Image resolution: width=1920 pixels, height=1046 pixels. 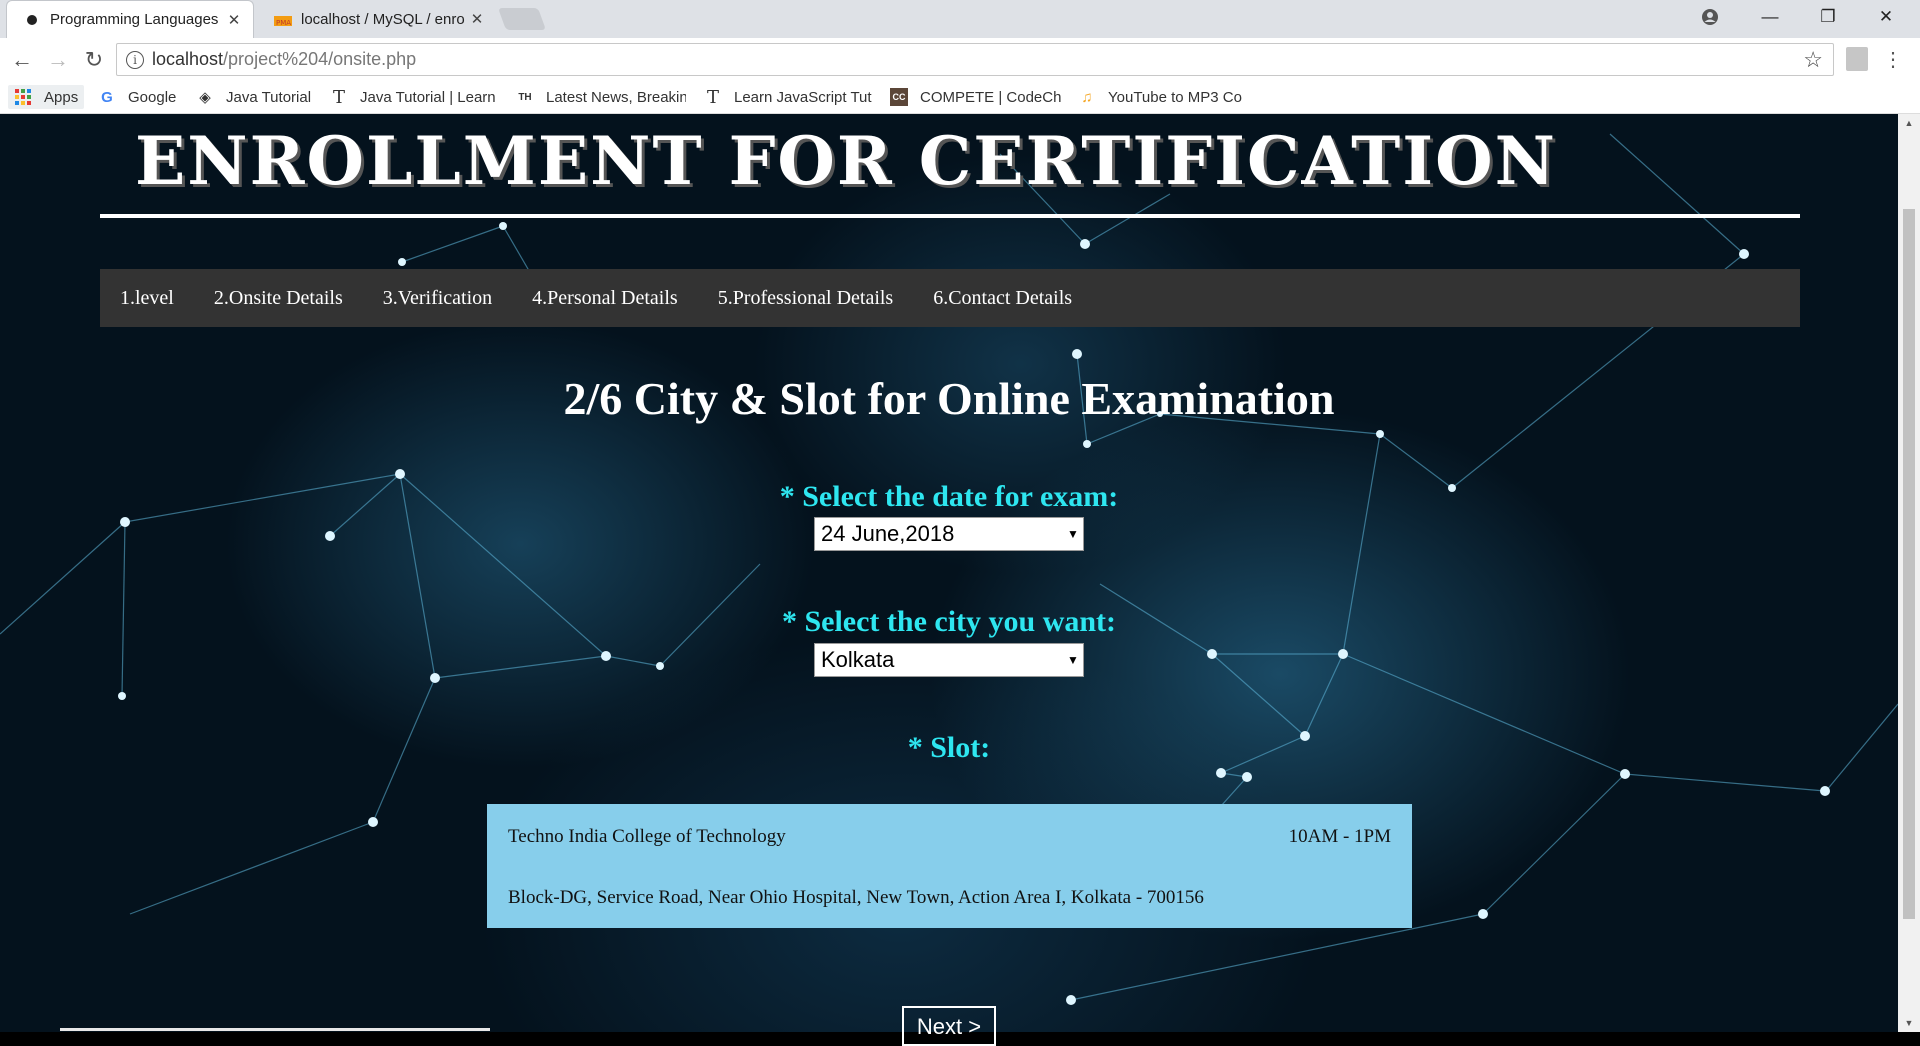 What do you see at coordinates (949, 660) in the screenshot?
I see `city-select: Kolkata ▼` at bounding box center [949, 660].